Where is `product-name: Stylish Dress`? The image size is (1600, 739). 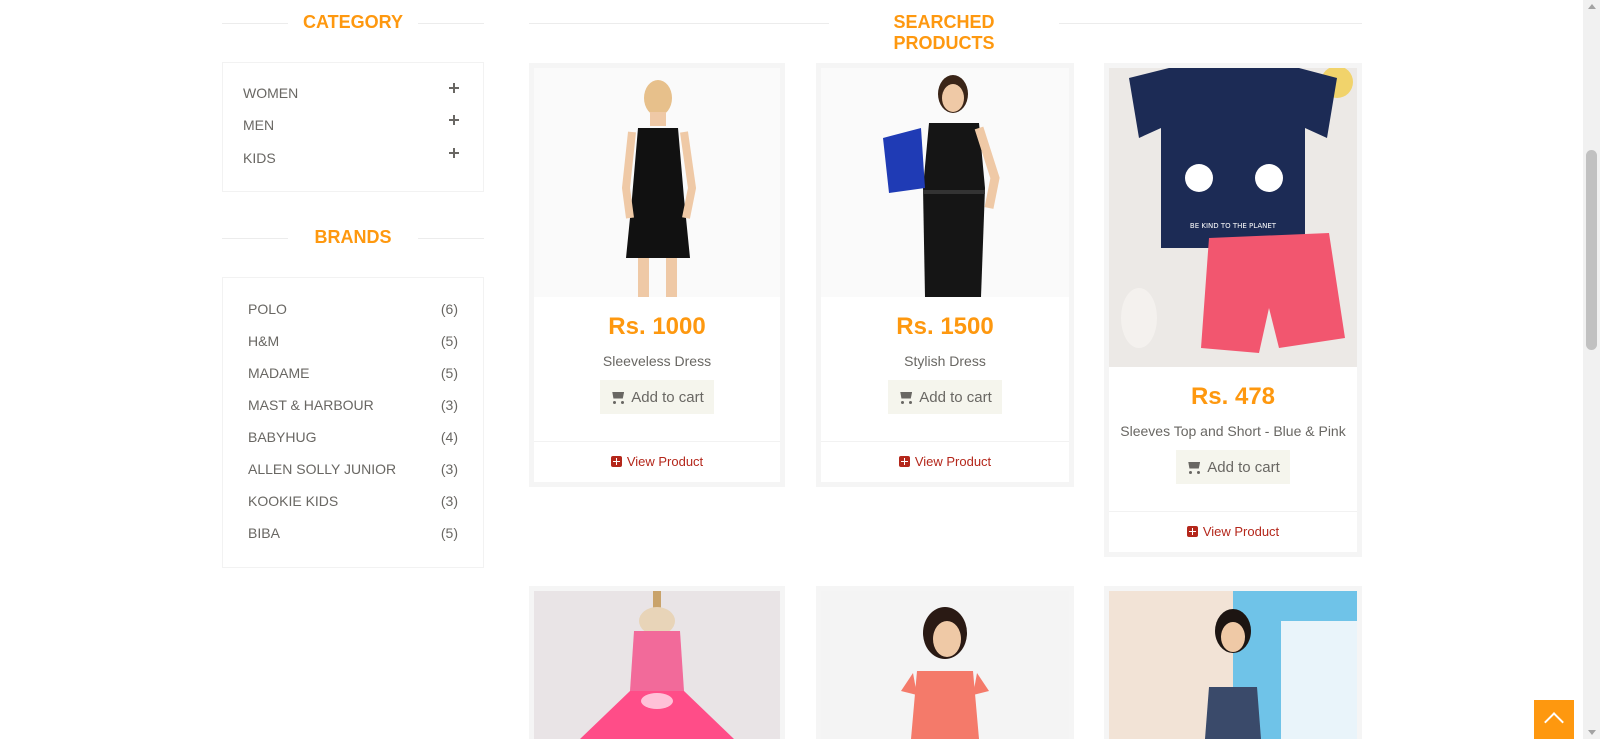
product-name: Stylish Dress is located at coordinates (945, 361).